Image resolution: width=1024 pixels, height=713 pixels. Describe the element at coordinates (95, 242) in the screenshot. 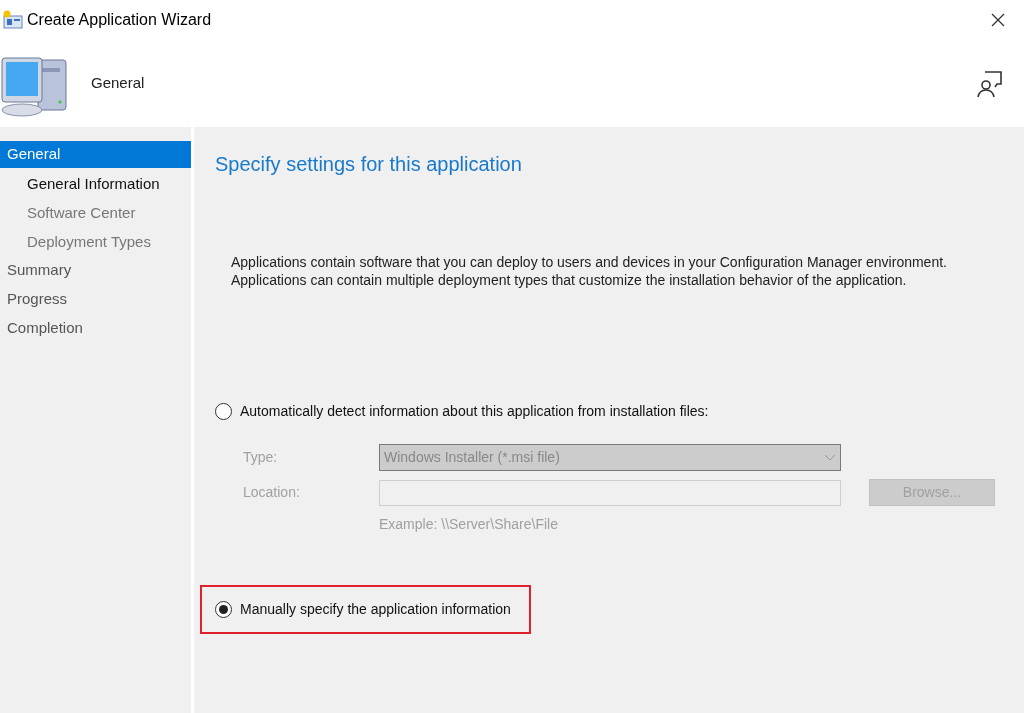

I see `sidebar-subitem: Deployment Types` at that location.